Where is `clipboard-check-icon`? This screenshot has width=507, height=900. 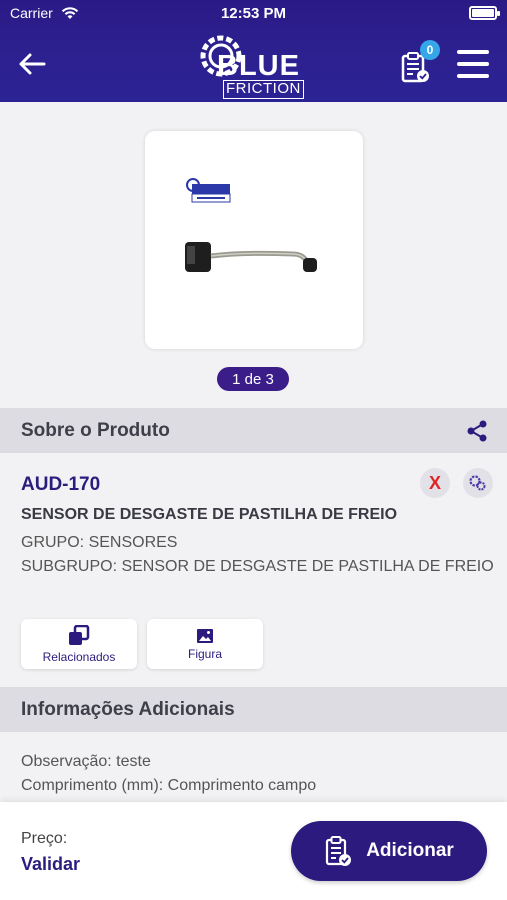 clipboard-check-icon is located at coordinates (339, 851).